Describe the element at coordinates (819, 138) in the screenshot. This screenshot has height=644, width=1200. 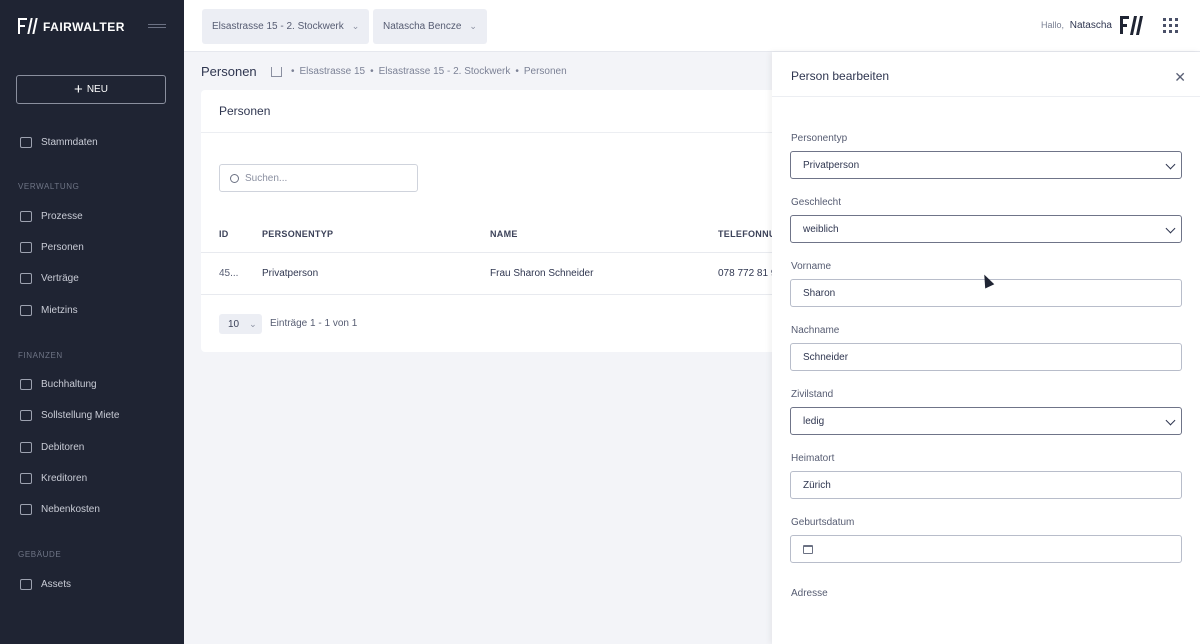
I see `field-label-personentyp: Personentyp` at that location.